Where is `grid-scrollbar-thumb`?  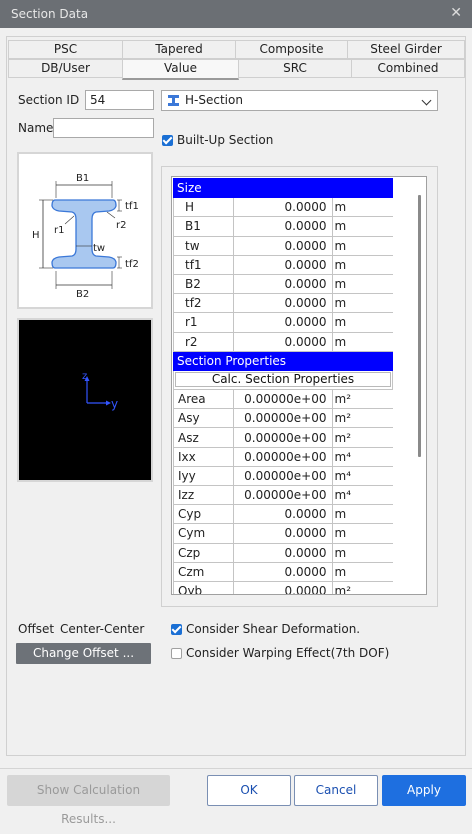
grid-scrollbar-thumb is located at coordinates (419, 326).